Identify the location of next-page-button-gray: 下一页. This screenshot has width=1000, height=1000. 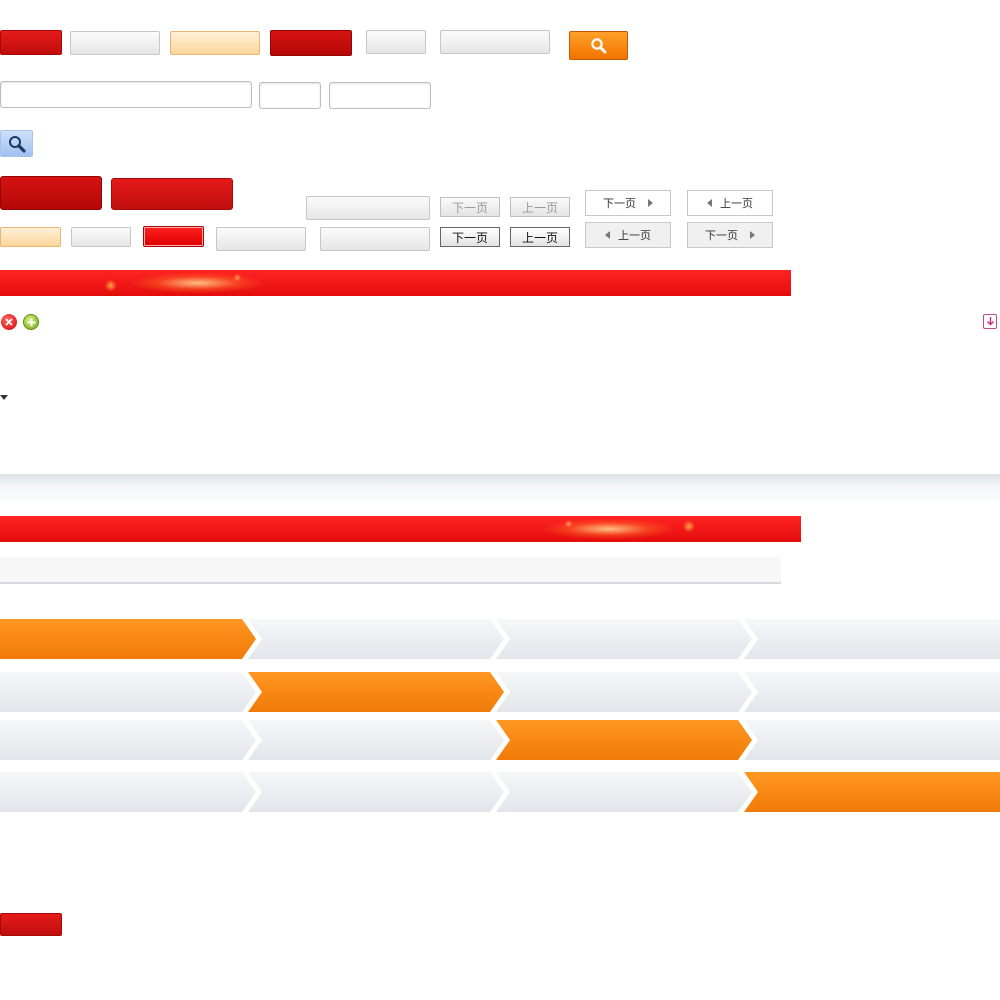
(730, 235).